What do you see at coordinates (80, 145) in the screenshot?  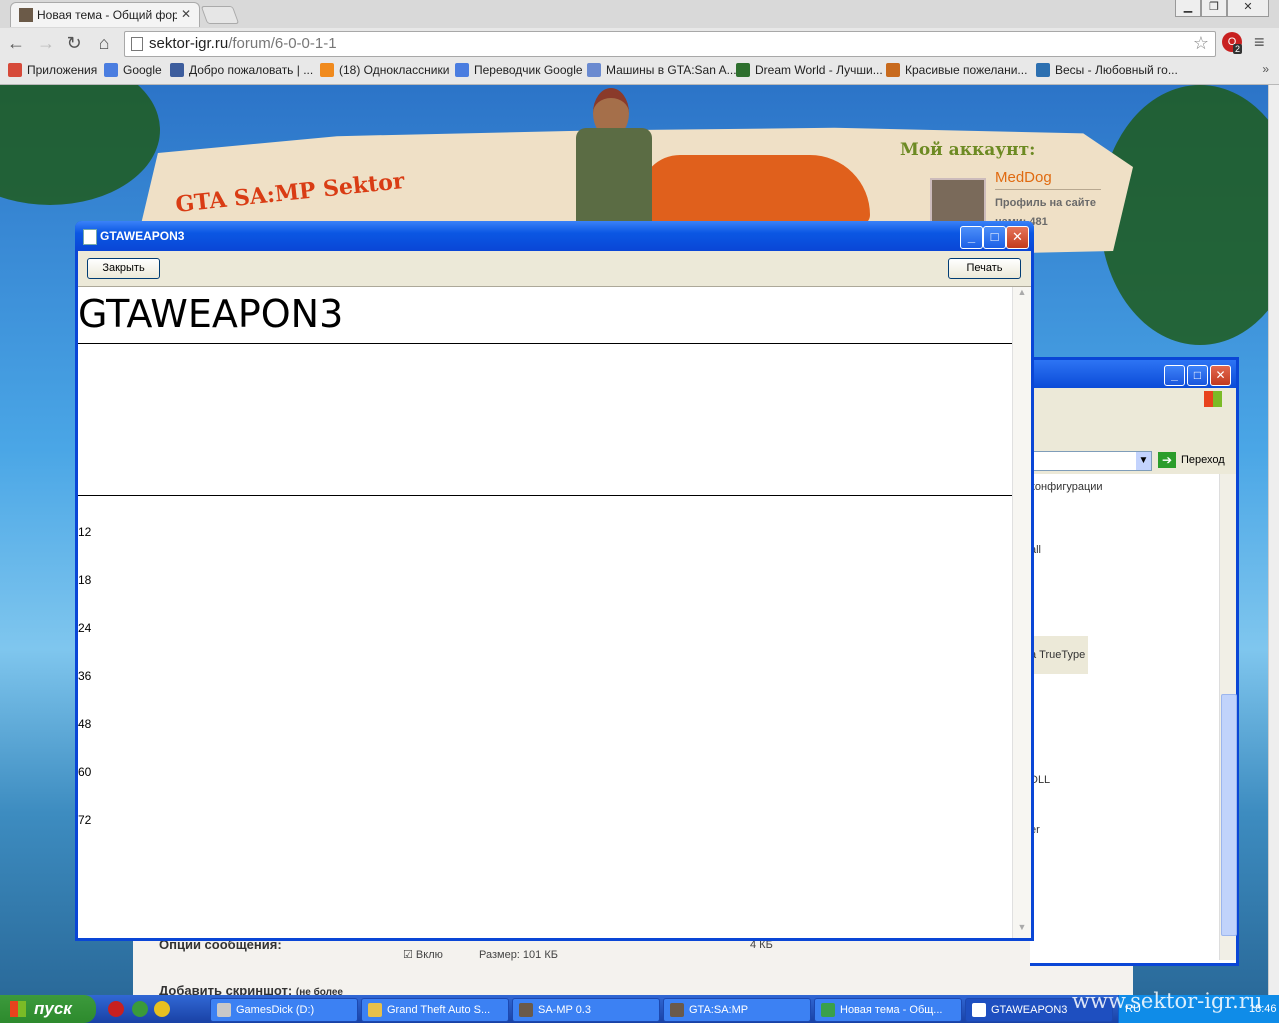 I see `palm-leaves-left` at bounding box center [80, 145].